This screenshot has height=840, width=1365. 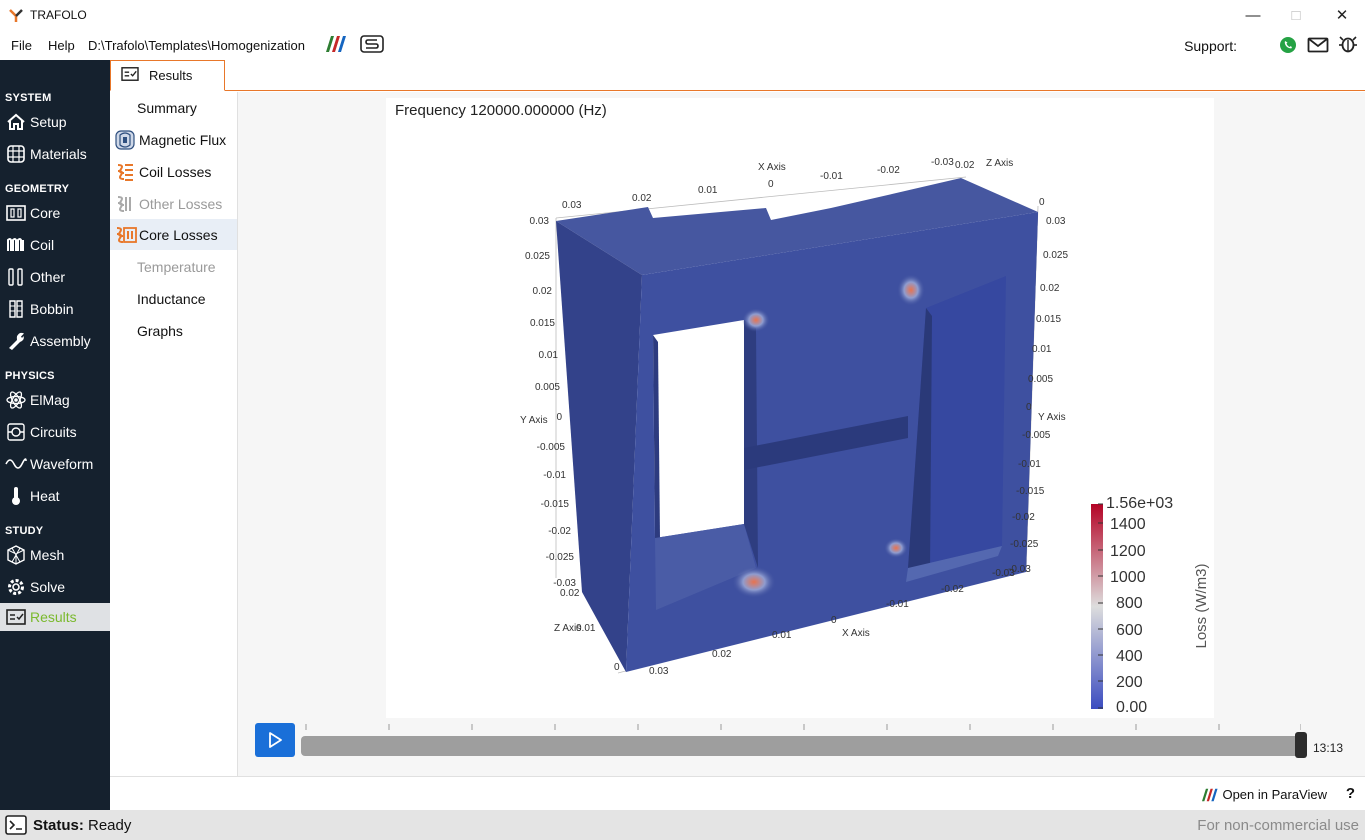 What do you see at coordinates (1348, 44) in the screenshot?
I see `bug-report-icon` at bounding box center [1348, 44].